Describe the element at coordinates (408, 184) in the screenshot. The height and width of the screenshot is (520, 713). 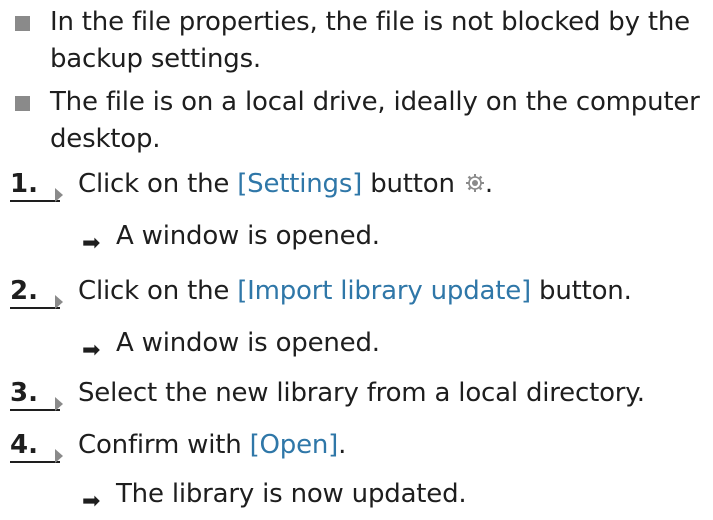
I see `step-text-after: button` at that location.